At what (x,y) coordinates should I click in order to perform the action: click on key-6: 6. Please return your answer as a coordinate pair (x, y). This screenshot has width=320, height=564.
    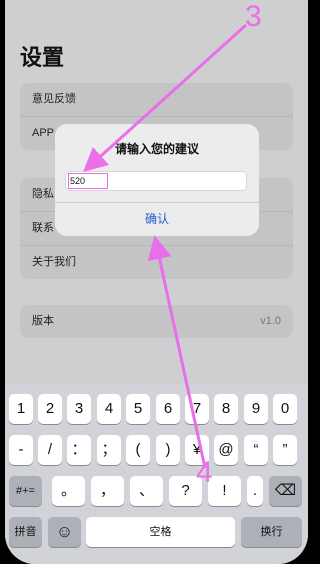
    Looking at the image, I should click on (168, 409).